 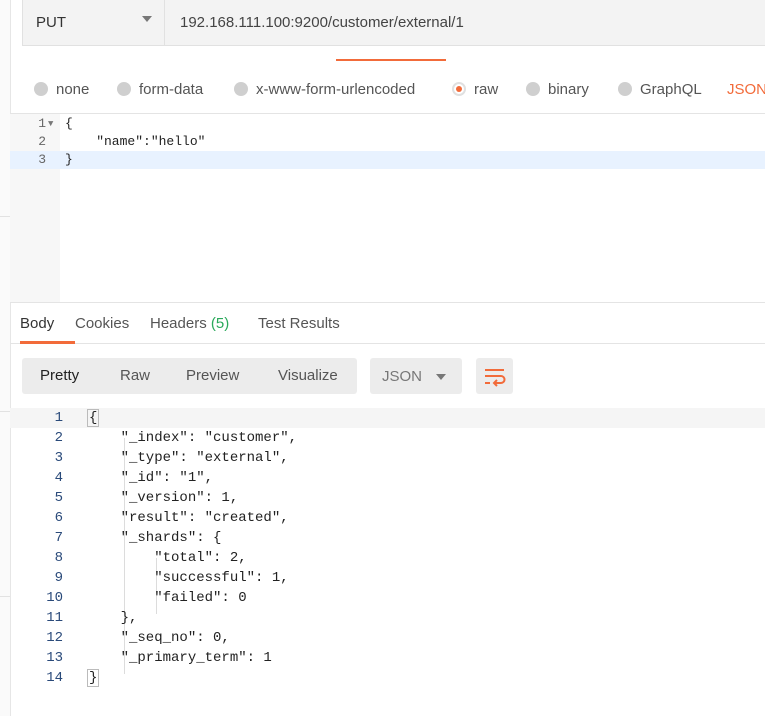 What do you see at coordinates (746, 89) in the screenshot?
I see `body-format-select: JSON` at bounding box center [746, 89].